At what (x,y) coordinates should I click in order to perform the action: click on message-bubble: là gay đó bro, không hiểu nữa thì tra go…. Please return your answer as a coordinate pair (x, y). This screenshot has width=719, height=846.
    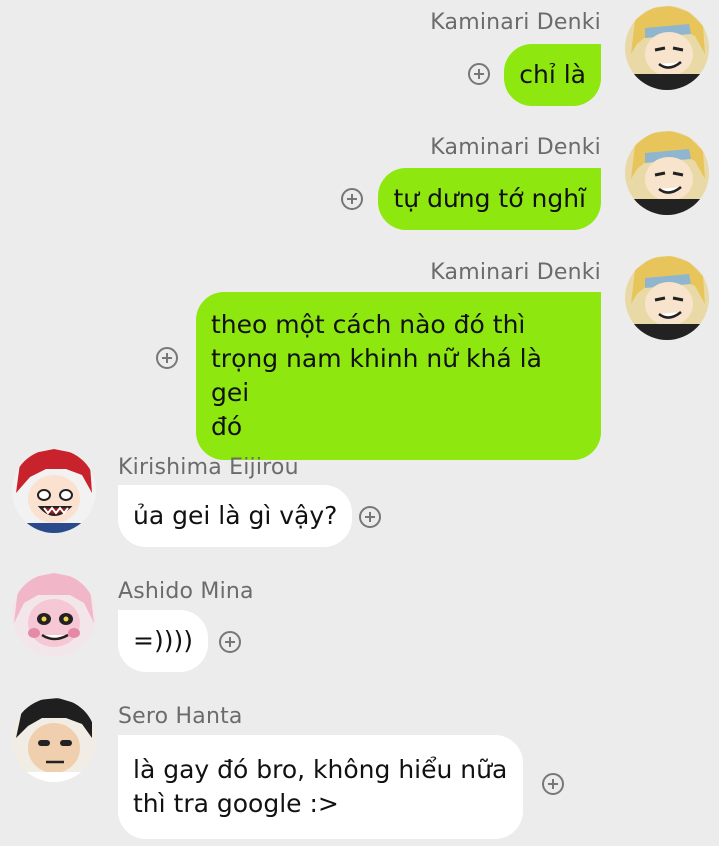
    Looking at the image, I should click on (320, 787).